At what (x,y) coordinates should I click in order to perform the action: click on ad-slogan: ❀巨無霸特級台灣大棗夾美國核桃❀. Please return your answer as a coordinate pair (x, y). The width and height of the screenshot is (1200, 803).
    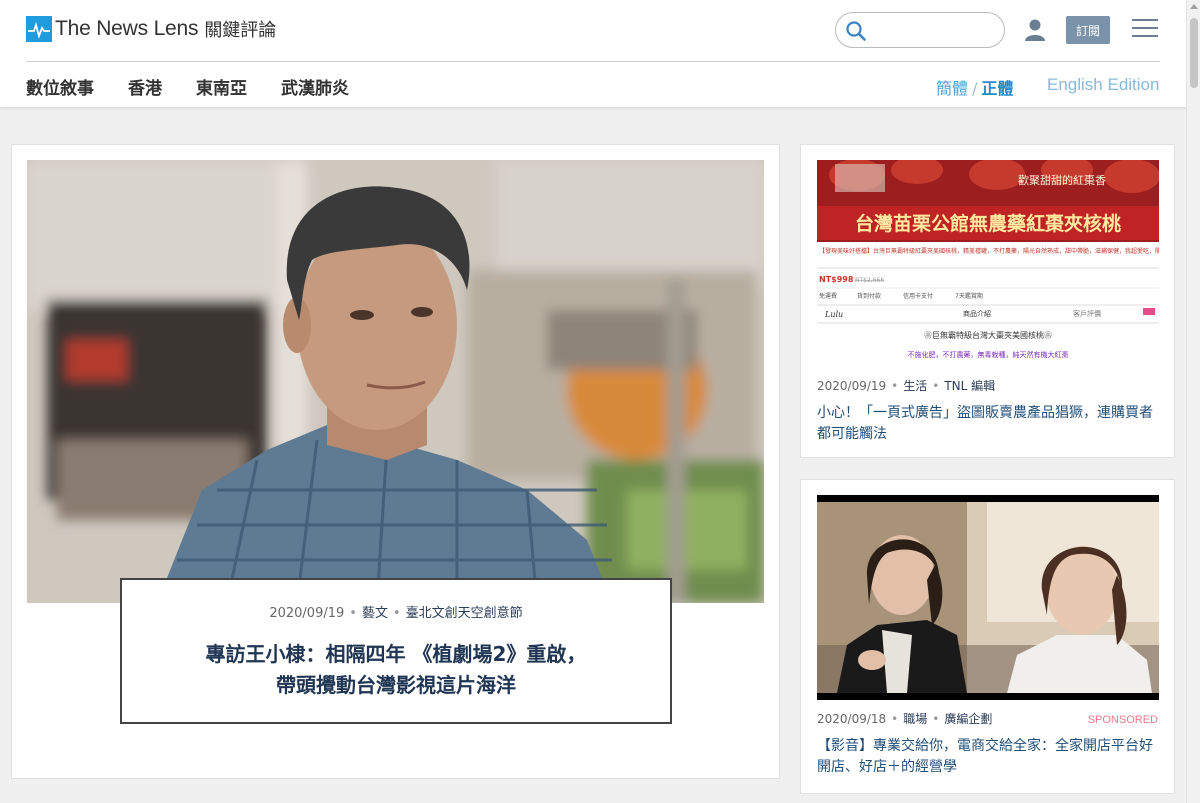
    Looking at the image, I should click on (988, 335).